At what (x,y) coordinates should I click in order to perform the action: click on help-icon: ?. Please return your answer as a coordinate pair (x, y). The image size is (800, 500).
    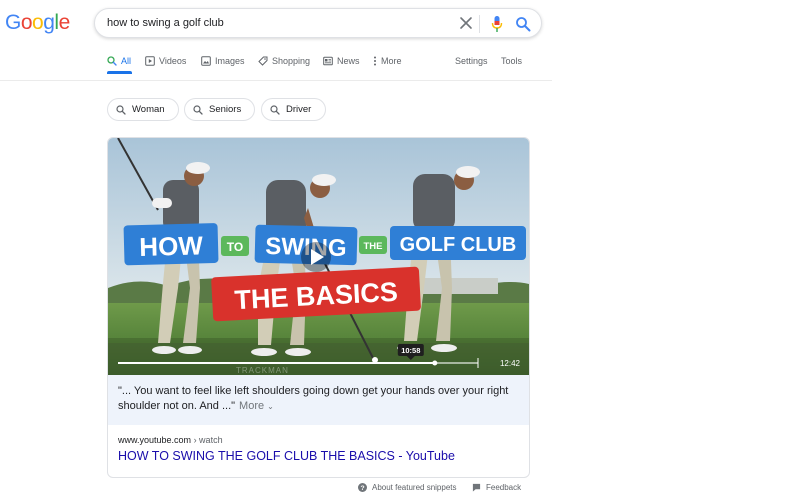
    Looking at the image, I should click on (362, 487).